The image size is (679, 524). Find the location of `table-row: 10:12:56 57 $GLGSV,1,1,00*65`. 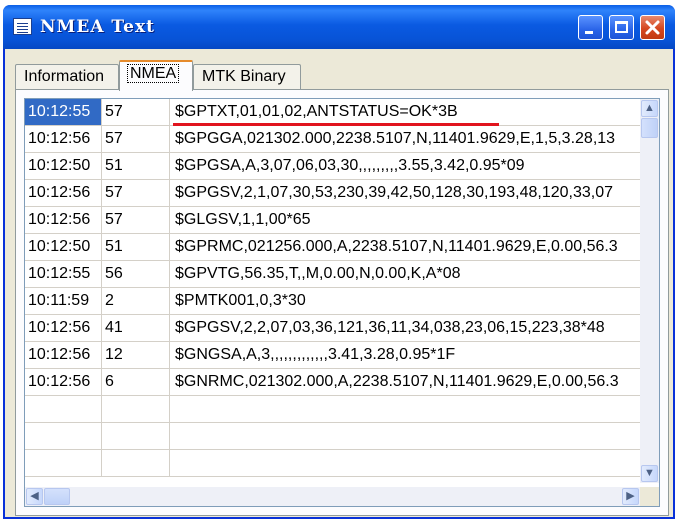

table-row: 10:12:56 57 $GLGSV,1,1,00*65 is located at coordinates (332, 220).